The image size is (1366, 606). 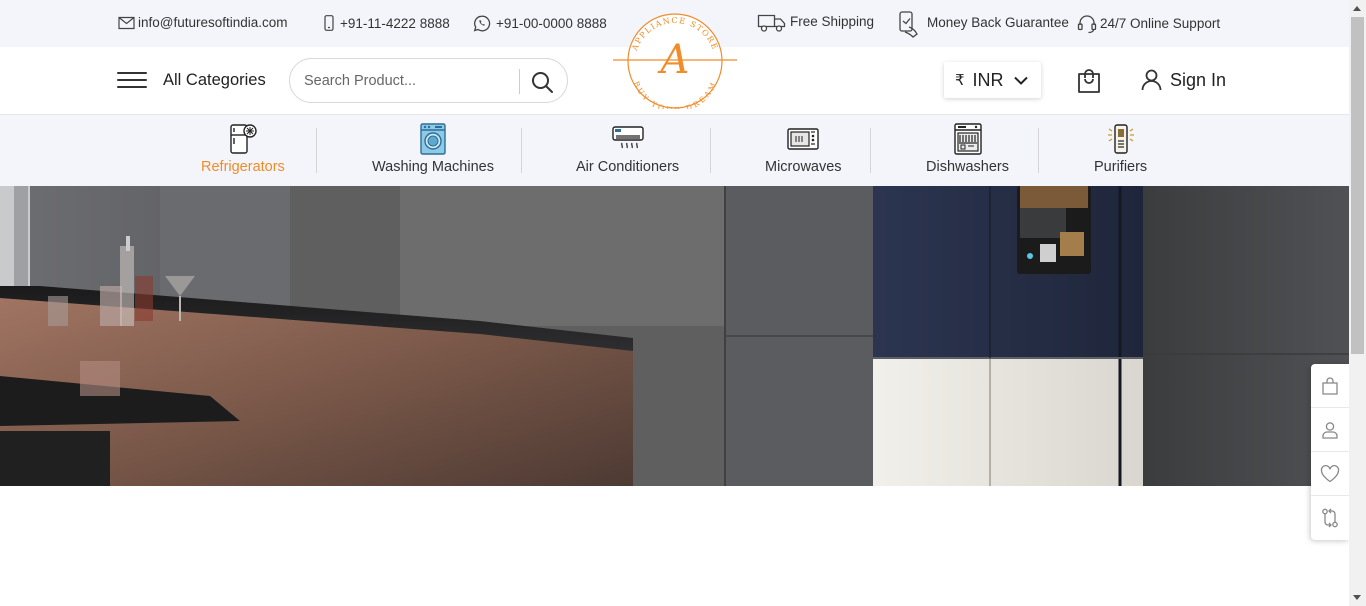 I want to click on category-microwaves: Microwaves, so click(x=803, y=149).